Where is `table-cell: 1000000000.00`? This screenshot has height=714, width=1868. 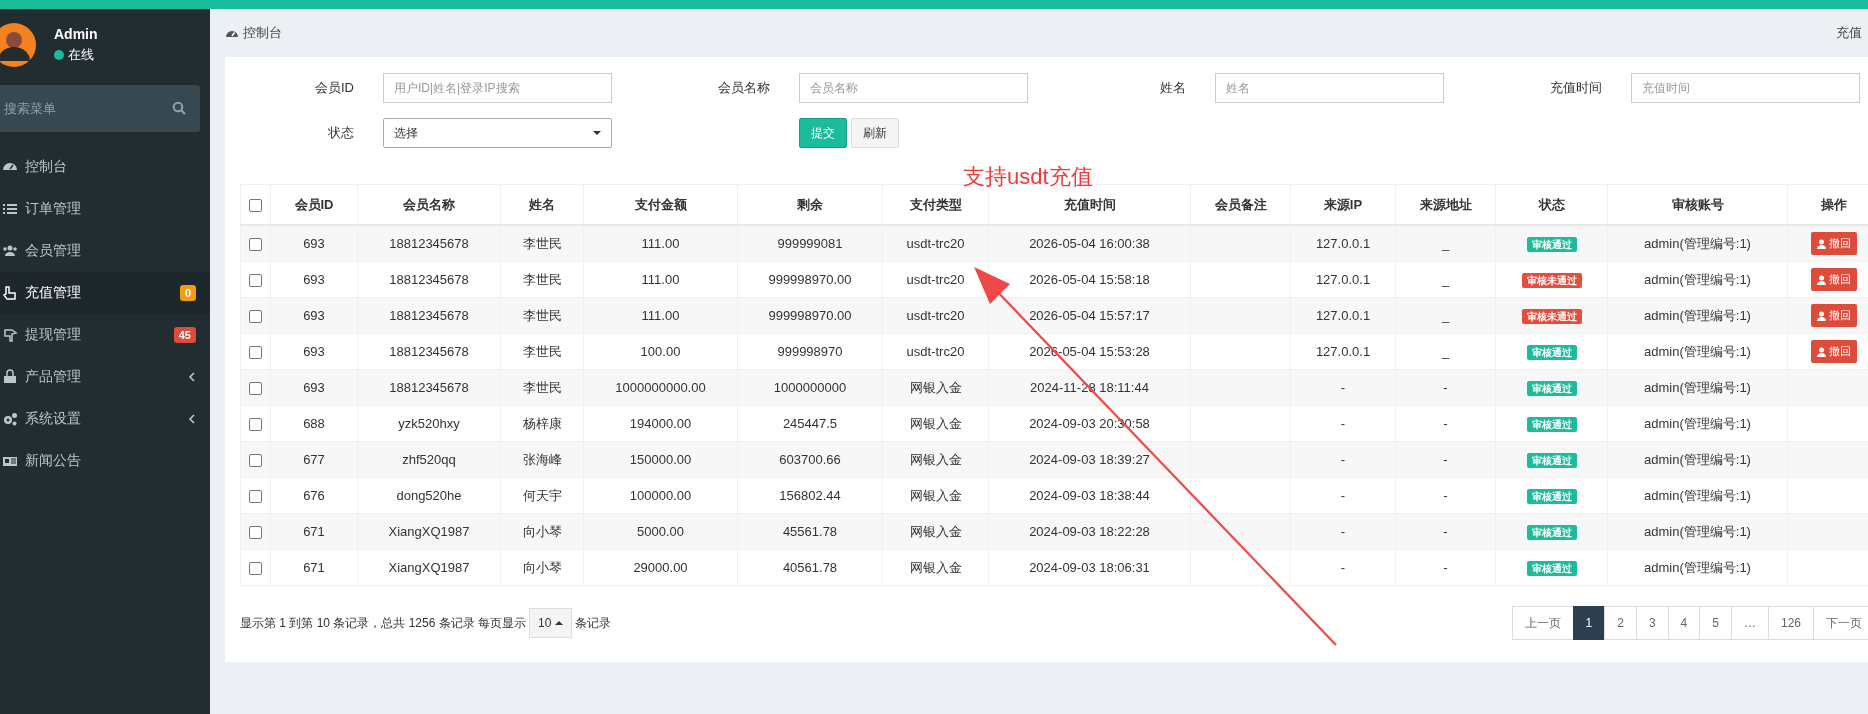 table-cell: 1000000000.00 is located at coordinates (660, 387).